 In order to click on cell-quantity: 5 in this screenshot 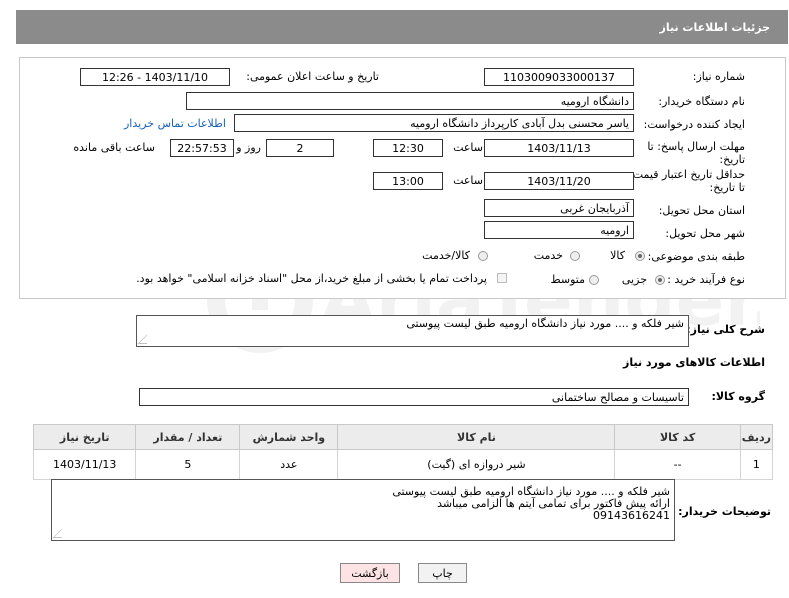, I will do `click(188, 464)`.